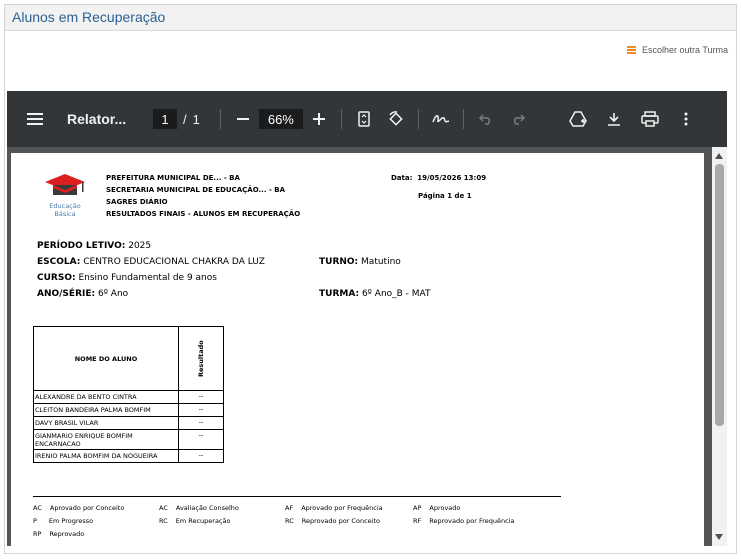 The image size is (741, 559). Describe the element at coordinates (196, 119) in the screenshot. I see `page-total: 1` at that location.